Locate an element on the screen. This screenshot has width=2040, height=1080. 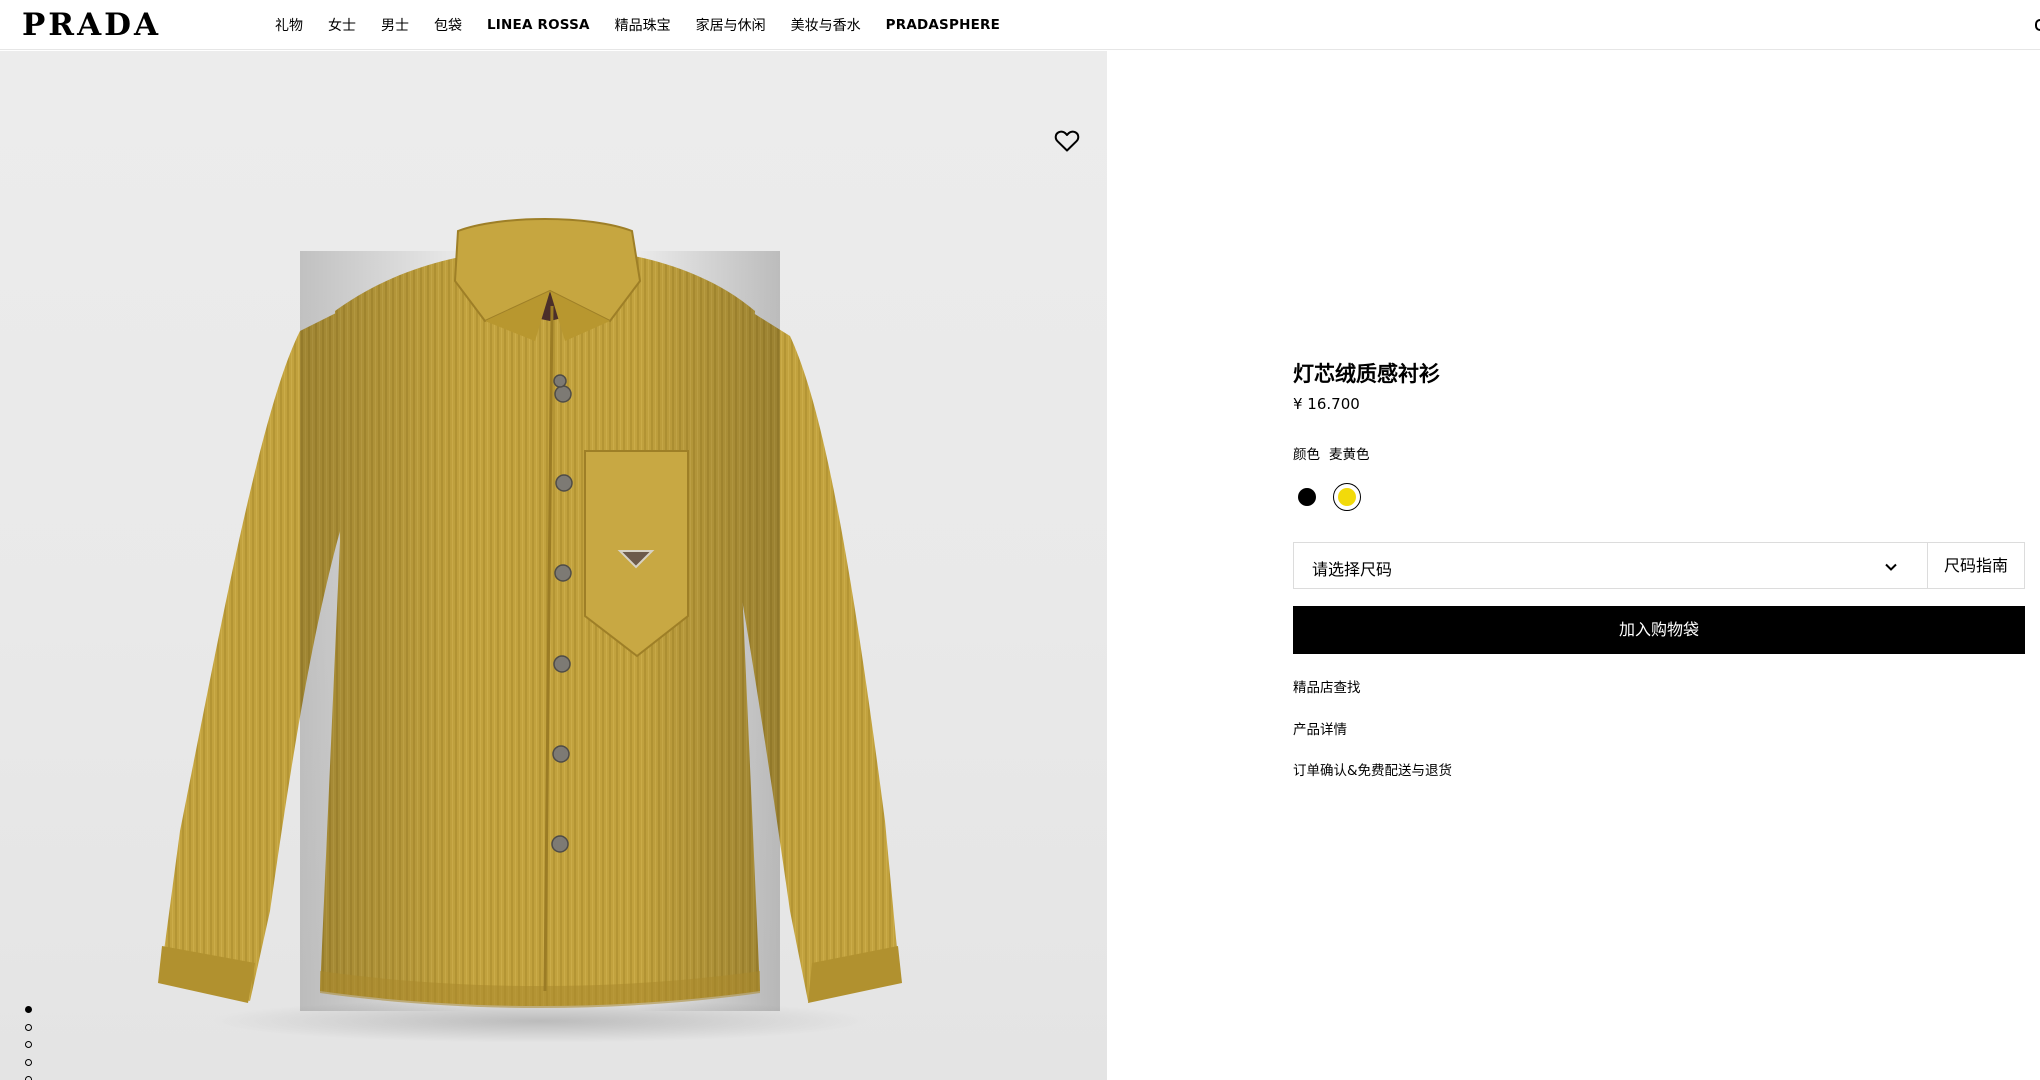
nav-item-home-leisure: 家居与休闲 is located at coordinates (731, 25).